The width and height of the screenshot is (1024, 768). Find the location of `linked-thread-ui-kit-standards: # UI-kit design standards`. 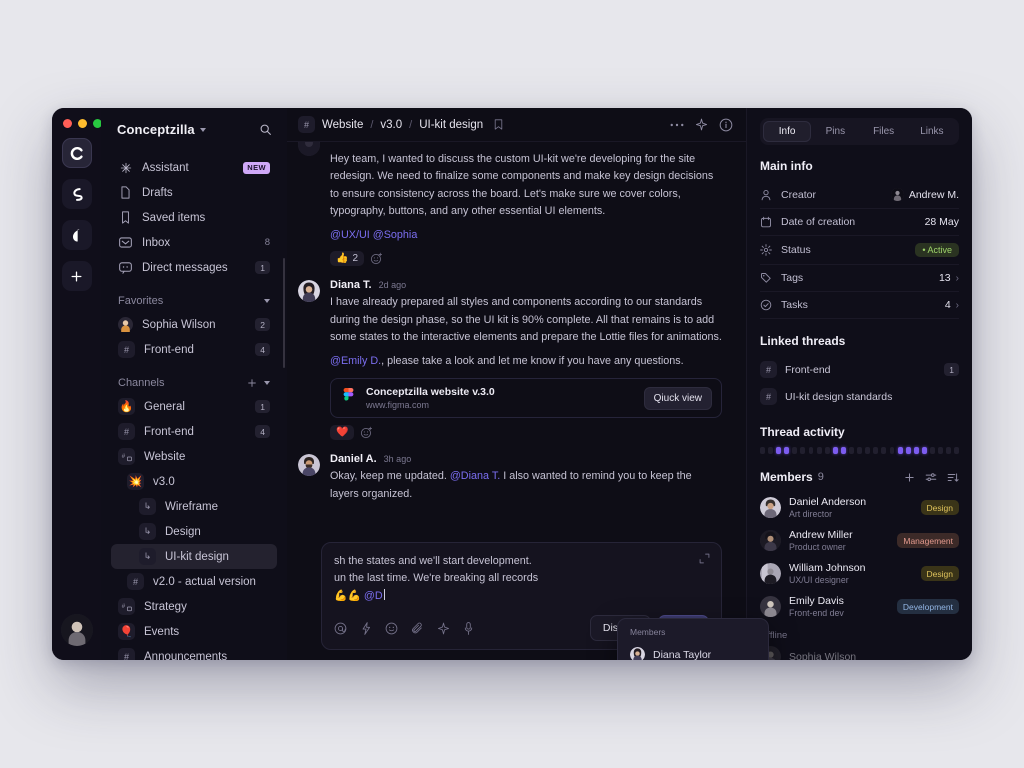

linked-thread-ui-kit-standards: # UI-kit design standards is located at coordinates (859, 396).